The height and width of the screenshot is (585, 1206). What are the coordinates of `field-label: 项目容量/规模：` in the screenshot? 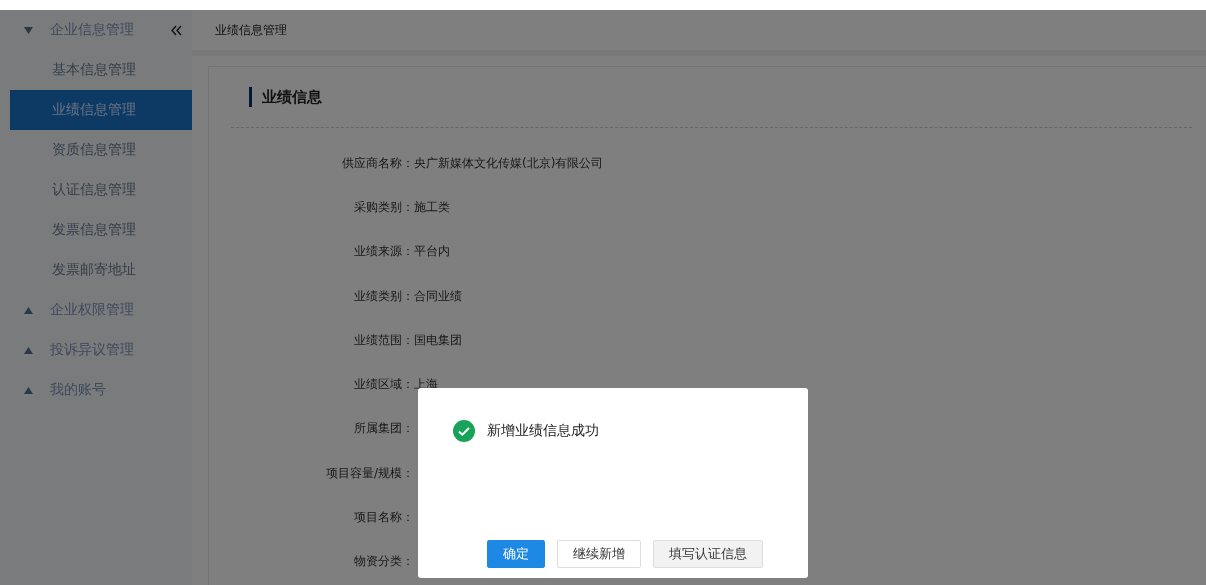 It's located at (369, 473).